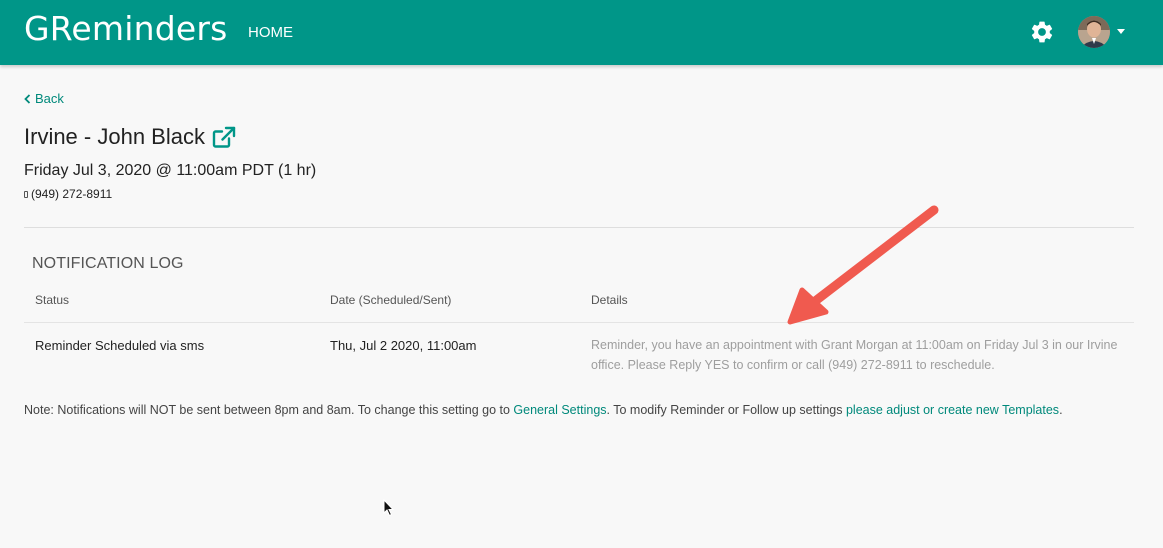 Image resolution: width=1163 pixels, height=548 pixels. I want to click on phone-number: (949) 272-8911, so click(72, 194).